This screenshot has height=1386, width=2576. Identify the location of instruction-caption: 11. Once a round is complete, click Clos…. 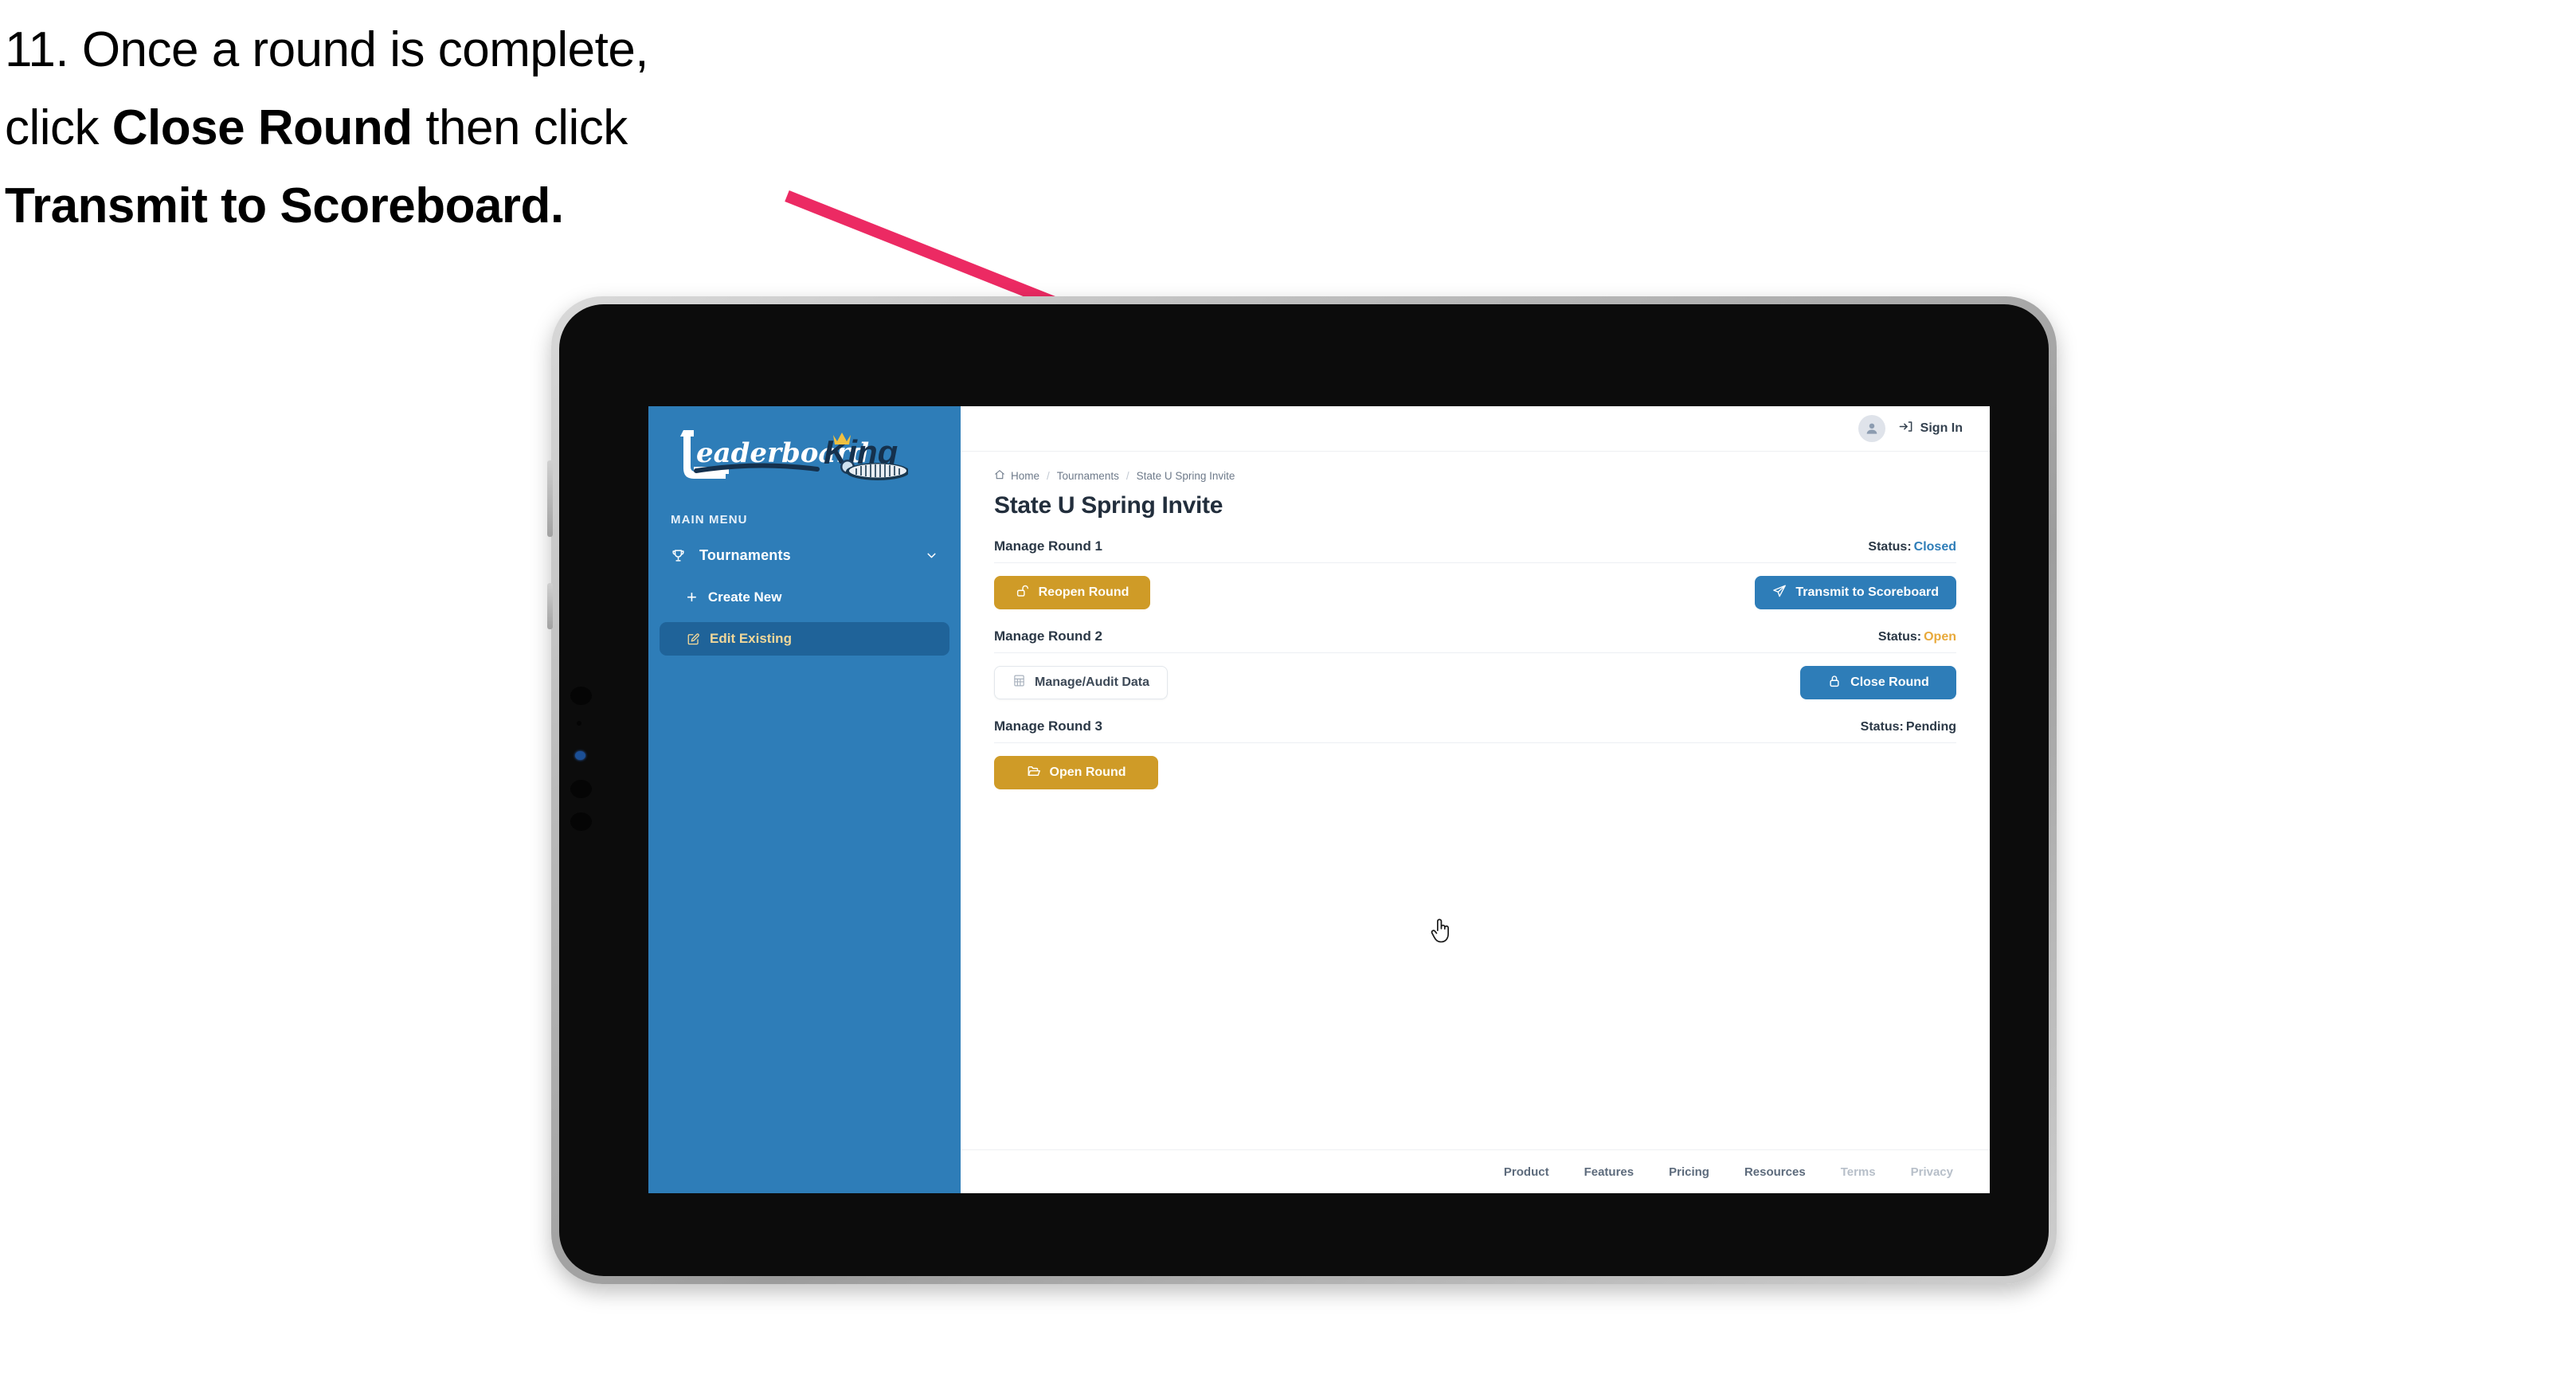
(435, 128).